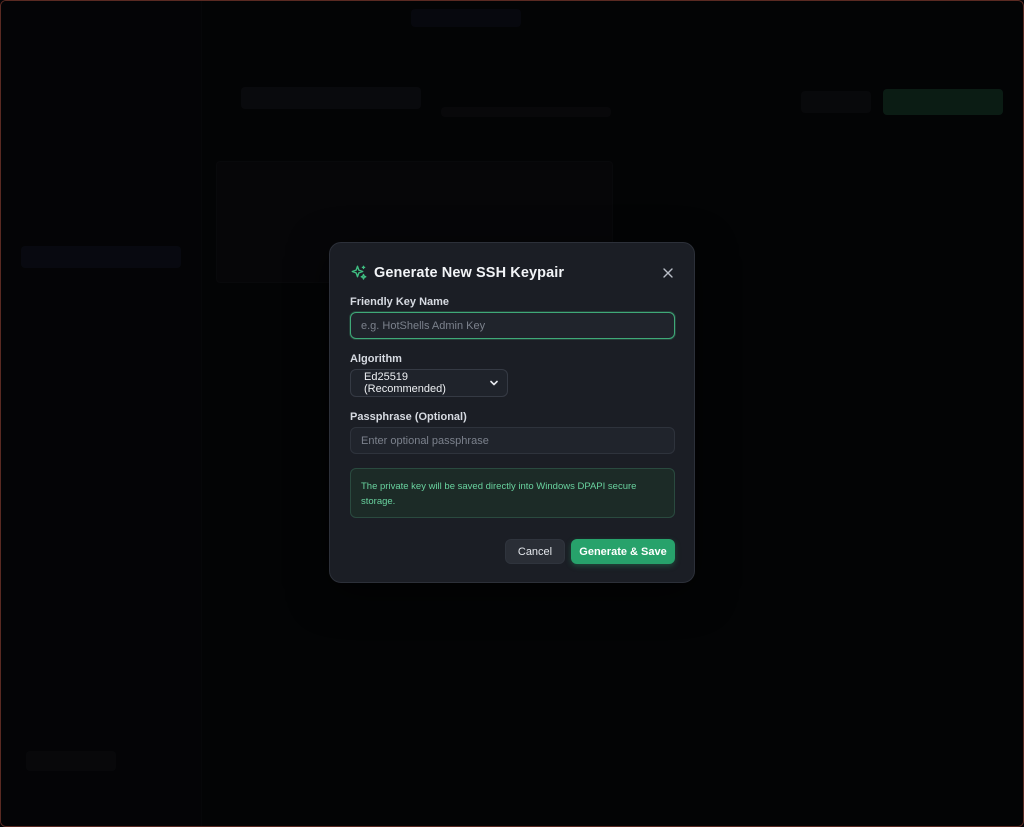 This screenshot has width=1024, height=827. What do you see at coordinates (359, 273) in the screenshot?
I see `sparkle-icon` at bounding box center [359, 273].